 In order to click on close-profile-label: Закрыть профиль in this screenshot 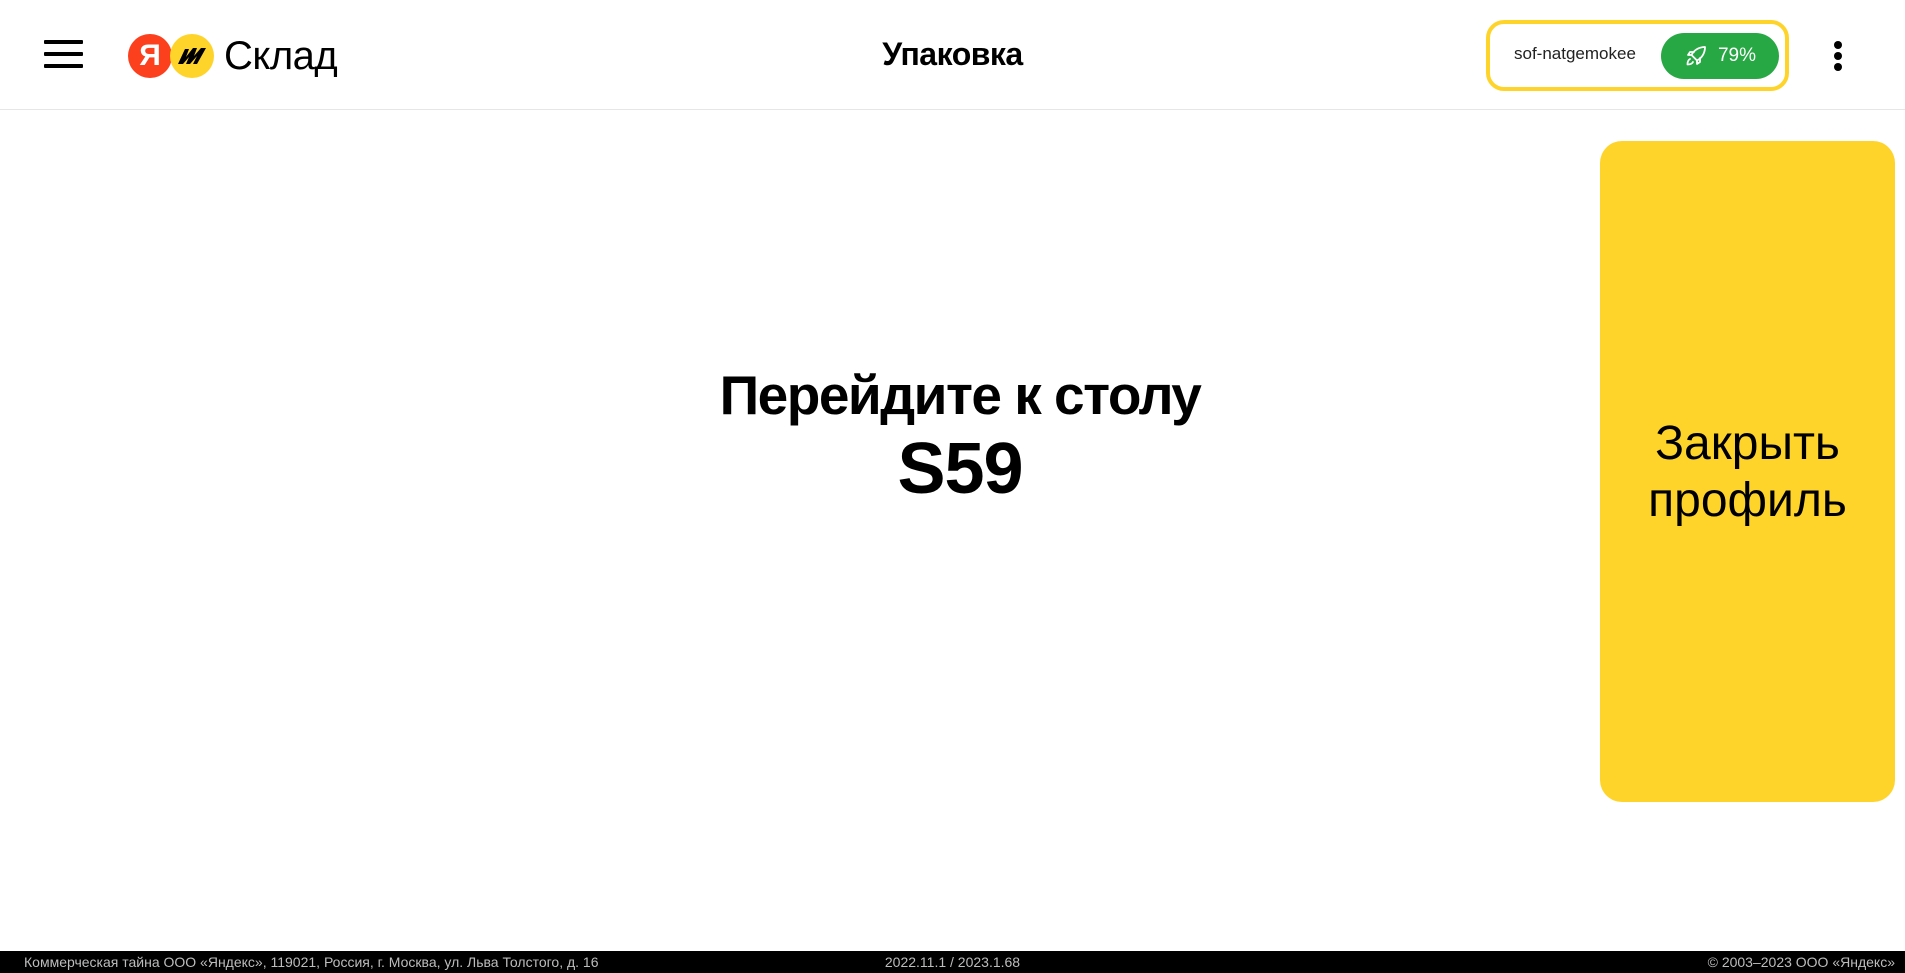, I will do `click(1747, 471)`.